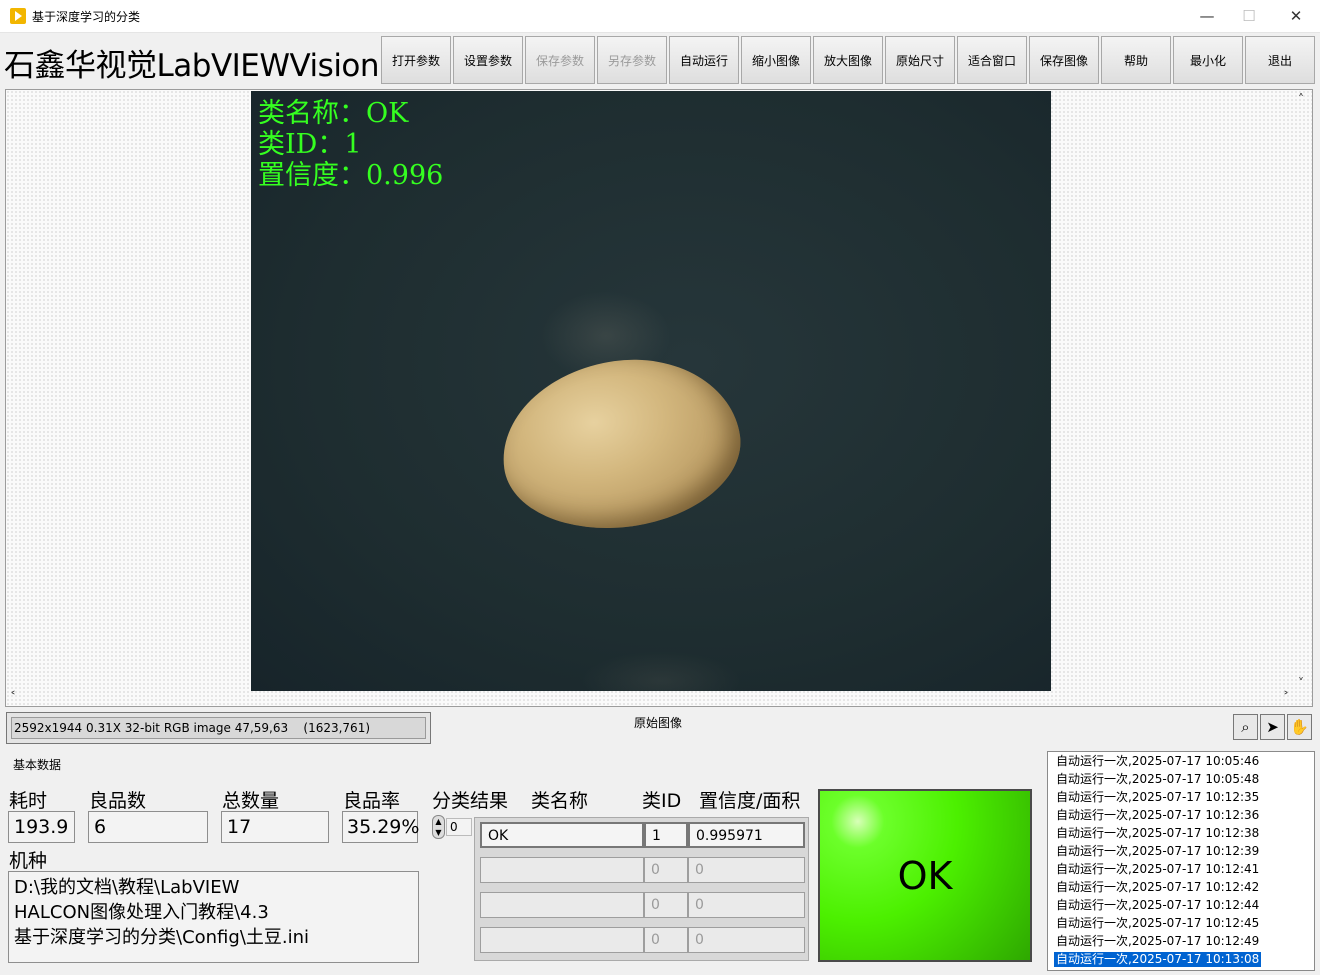  Describe the element at coordinates (1286, 697) in the screenshot. I see `scroll-right-arrow-icon: ˃` at that location.